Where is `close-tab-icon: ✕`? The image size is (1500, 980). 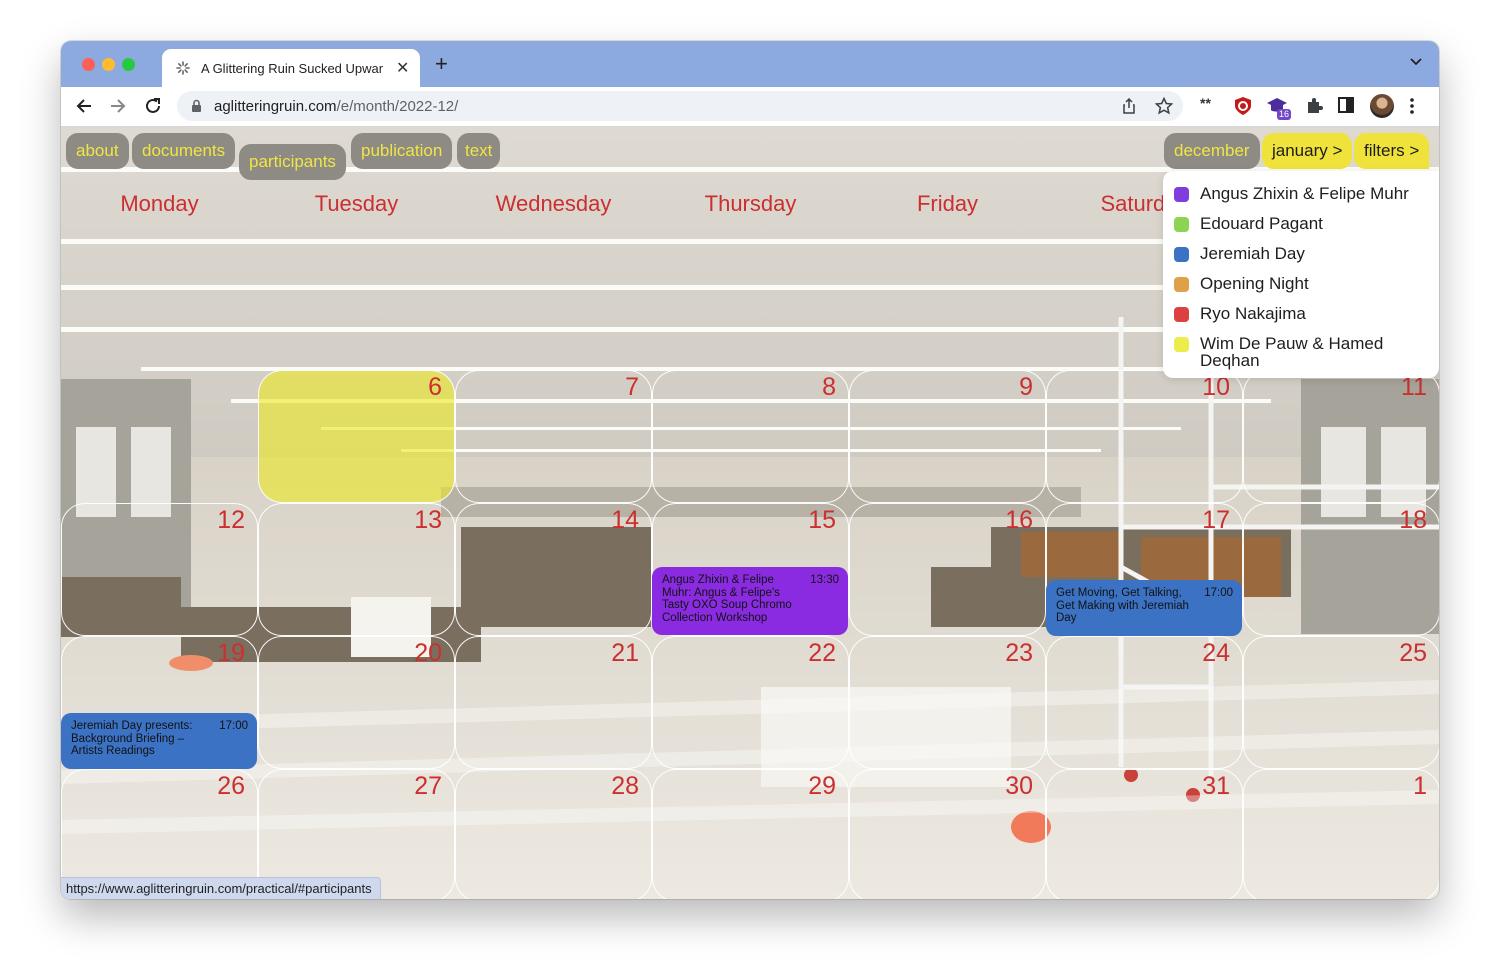 close-tab-icon: ✕ is located at coordinates (402, 68).